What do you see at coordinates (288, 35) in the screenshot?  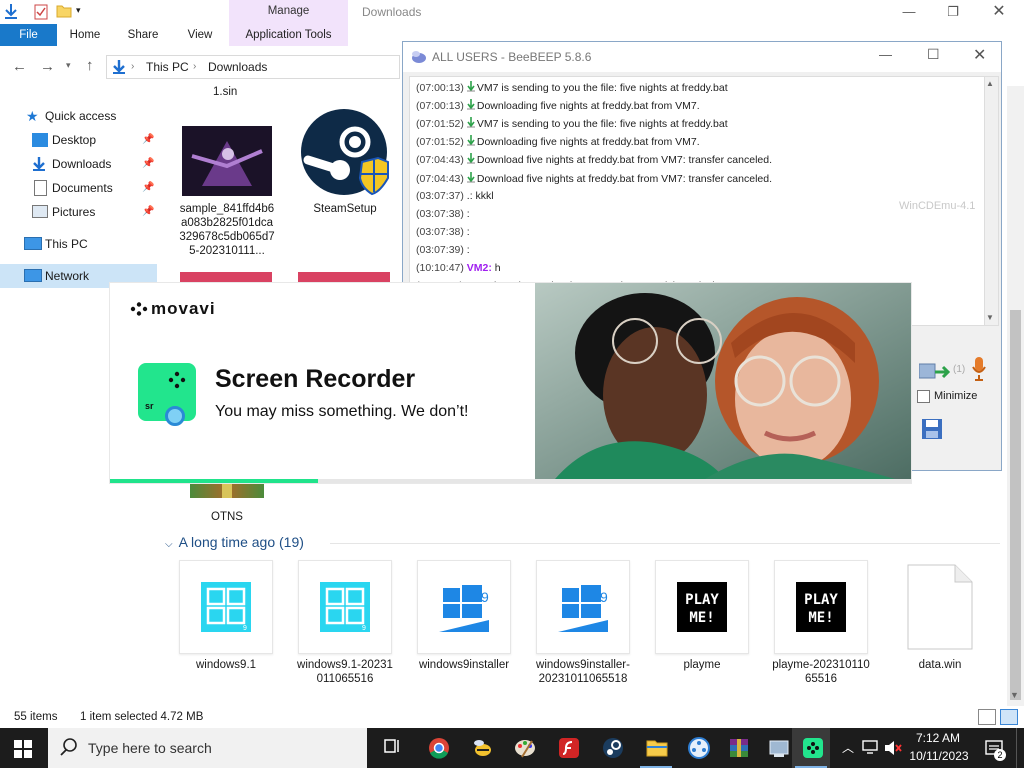 I see `tab-application-tools: Application Tools` at bounding box center [288, 35].